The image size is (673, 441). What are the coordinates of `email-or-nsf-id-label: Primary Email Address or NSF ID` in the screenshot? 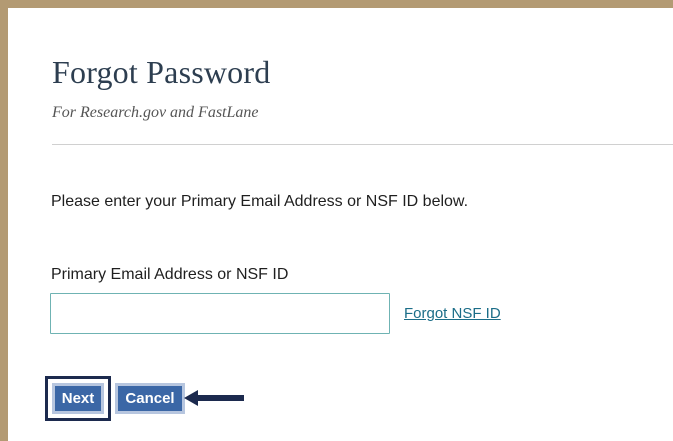 It's located at (170, 274).